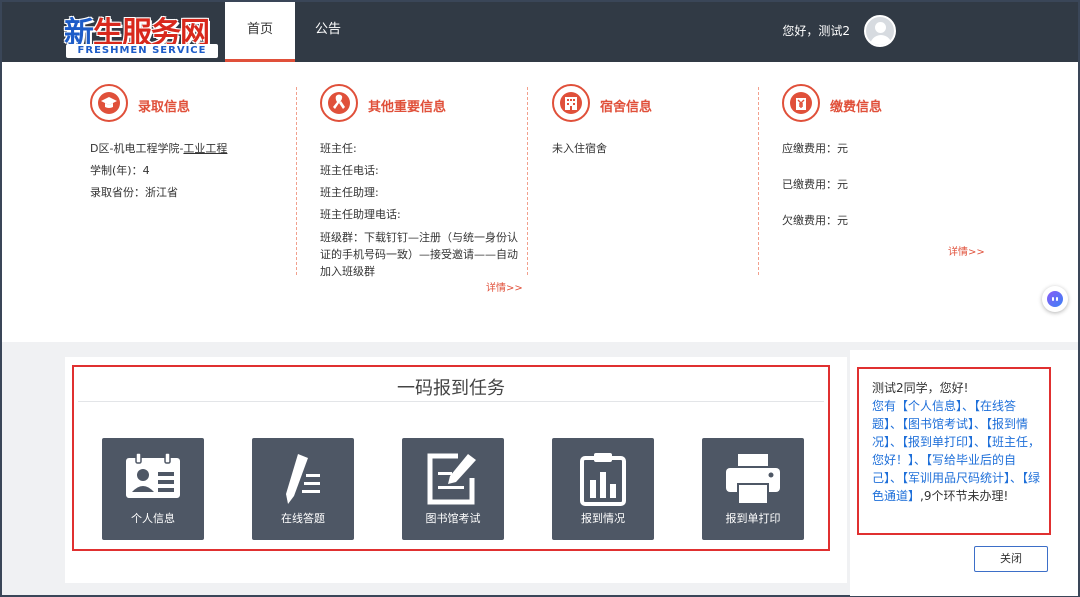  Describe the element at coordinates (652, 149) in the screenshot. I see `dorm-details: 未入住宿舍` at that location.